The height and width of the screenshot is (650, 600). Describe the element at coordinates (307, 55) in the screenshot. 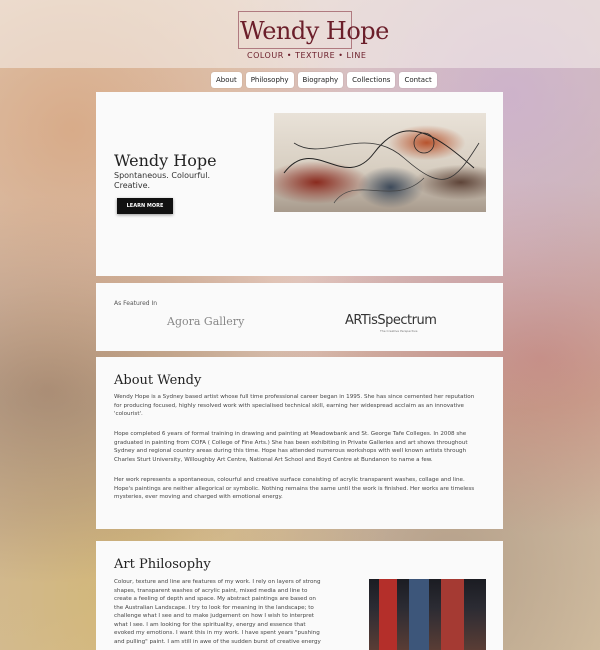

I see `logo-subtitle: COLOUR • TEXTURE • LINE` at that location.